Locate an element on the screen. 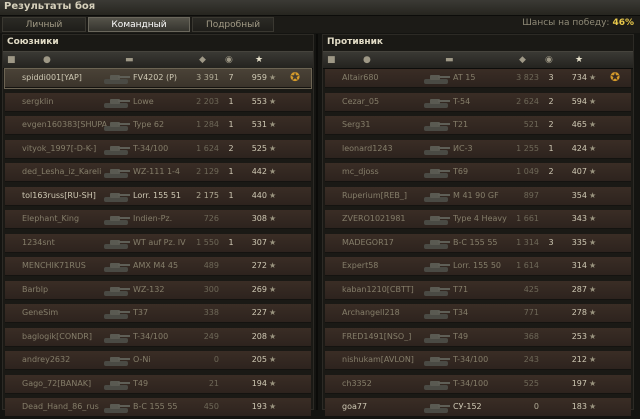 The width and height of the screenshot is (640, 419). player-name: ZVERO1021981 is located at coordinates (385, 218).